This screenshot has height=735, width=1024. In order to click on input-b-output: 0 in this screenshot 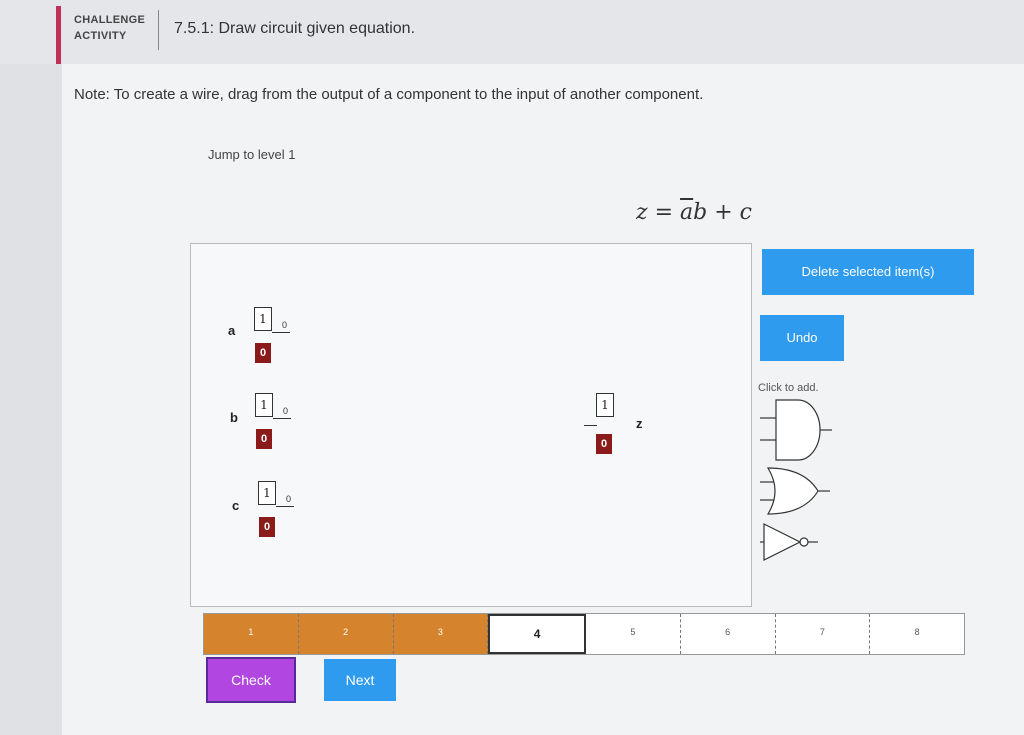, I will do `click(264, 439)`.